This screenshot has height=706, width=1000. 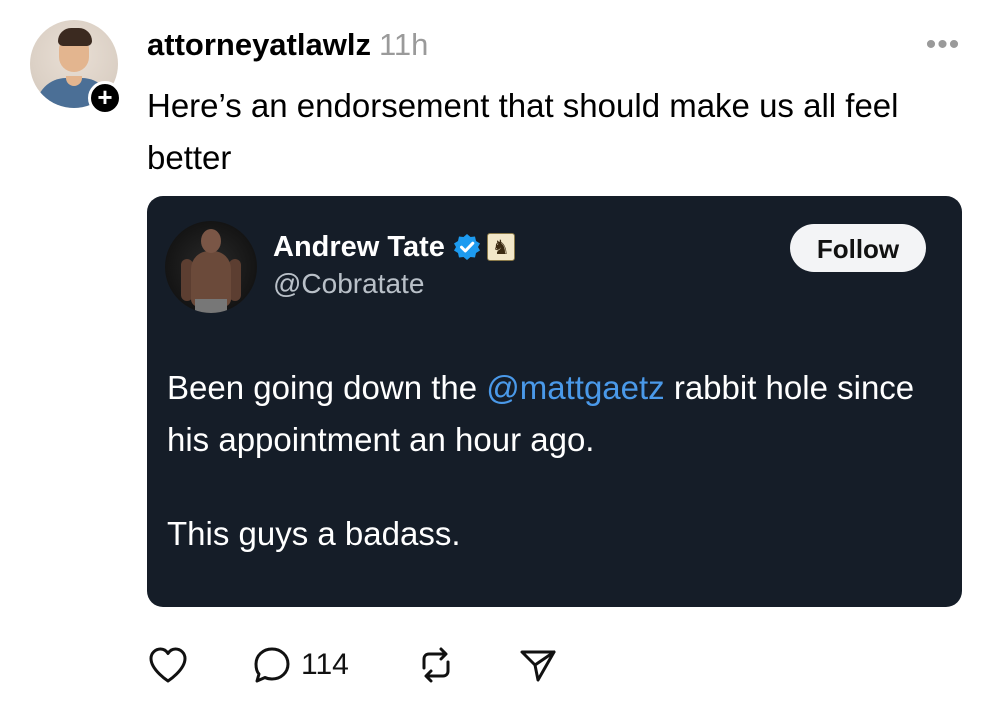 What do you see at coordinates (575, 387) in the screenshot?
I see `mention-link: @mattgaetz` at bounding box center [575, 387].